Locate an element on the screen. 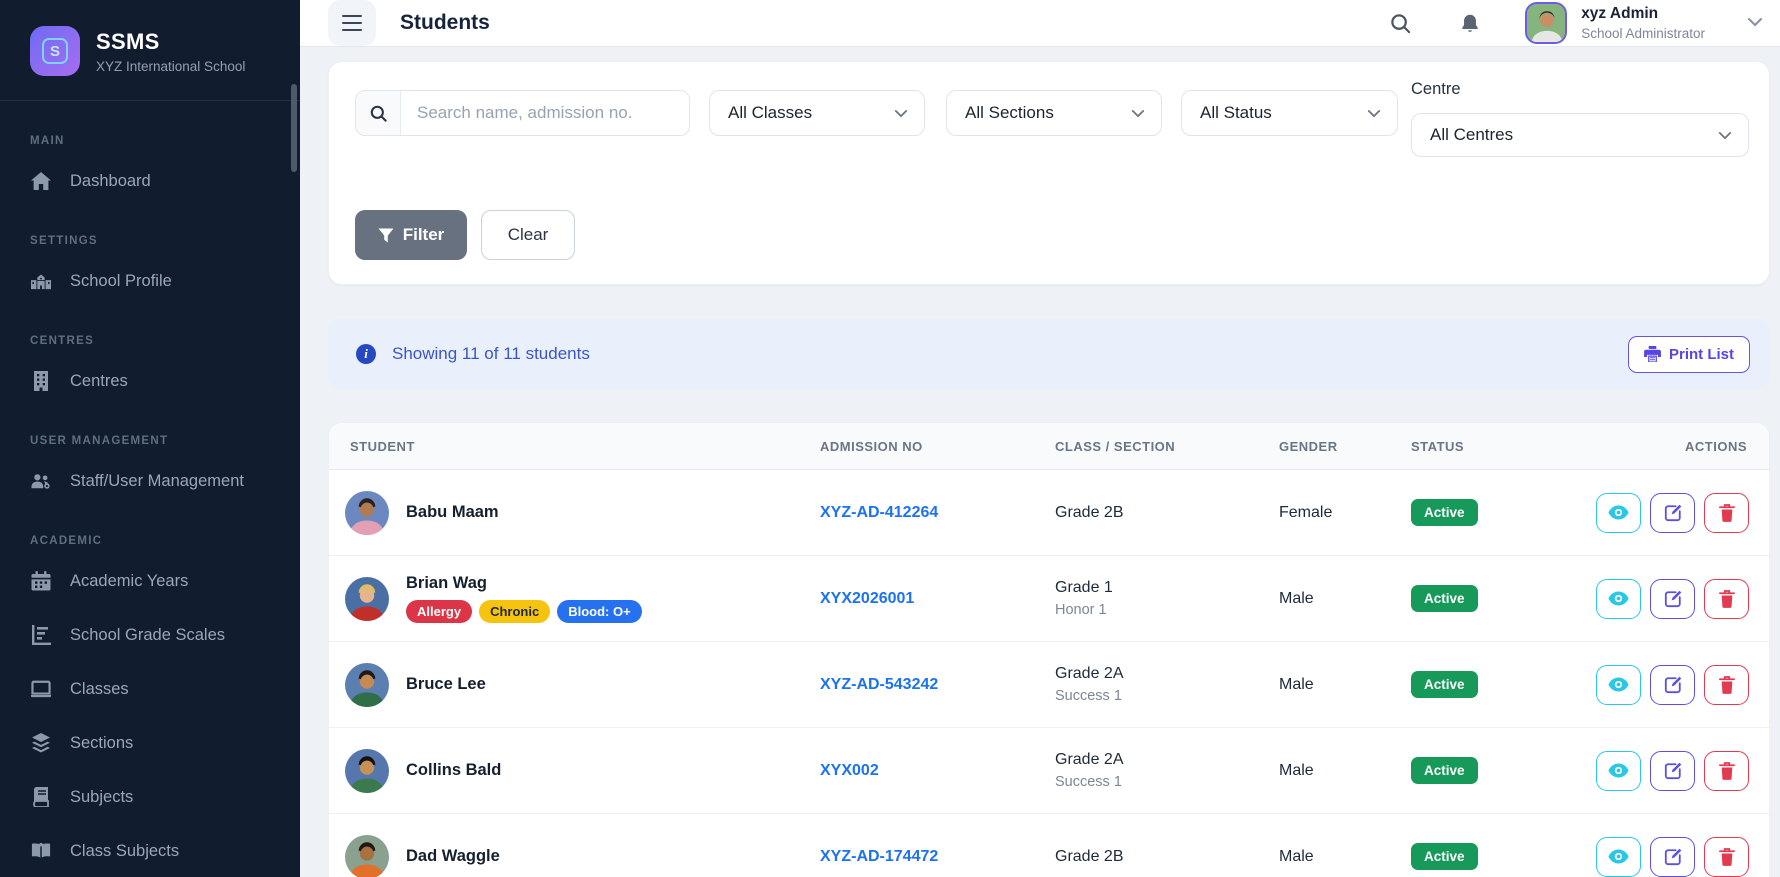  column-header-status: STATUS is located at coordinates (1438, 446).